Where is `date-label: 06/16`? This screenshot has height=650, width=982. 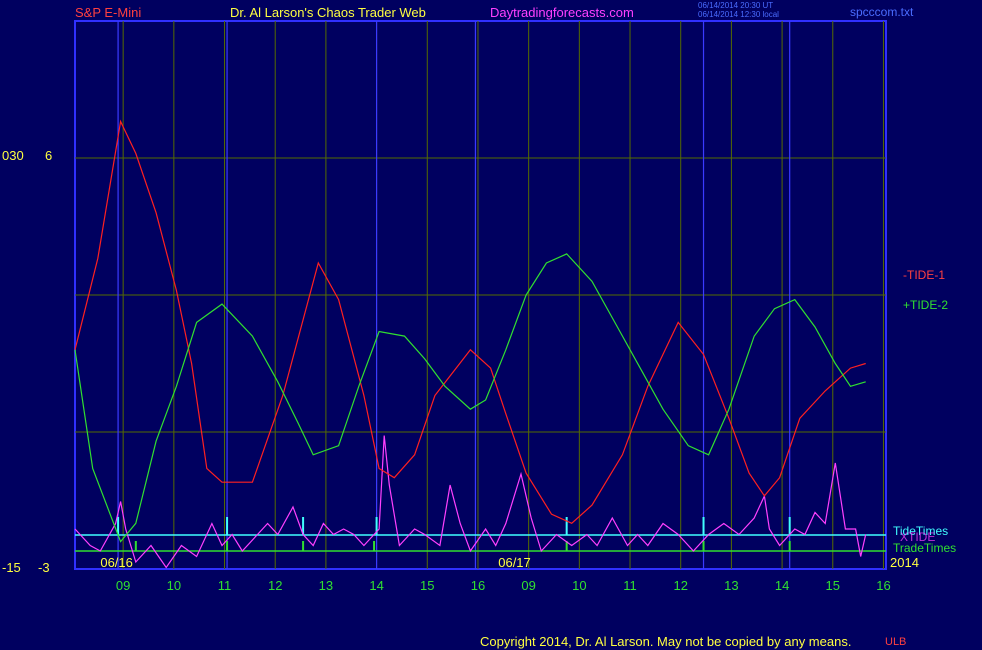
date-label: 06/16 is located at coordinates (116, 562).